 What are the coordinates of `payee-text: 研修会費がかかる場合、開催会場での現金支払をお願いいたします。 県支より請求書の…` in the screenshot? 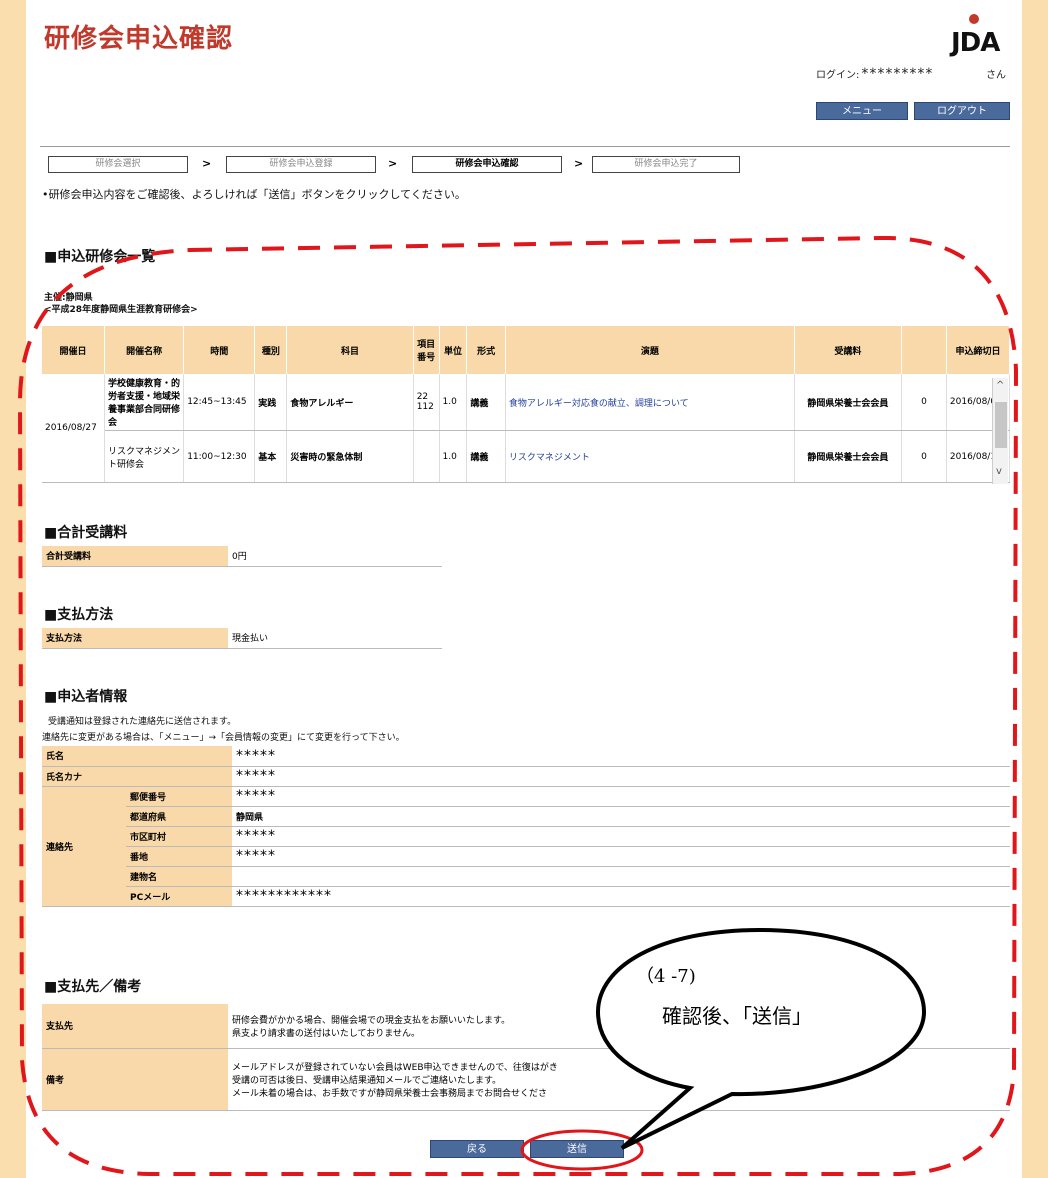 It's located at (619, 1026).